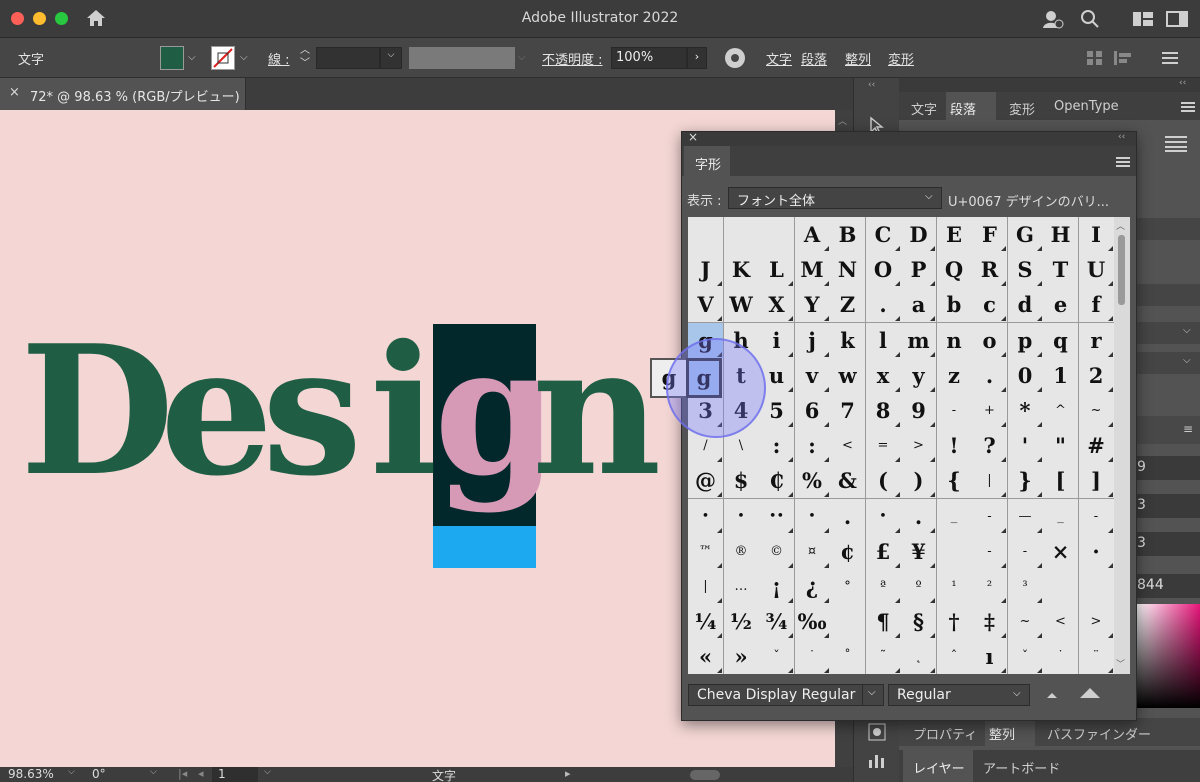 The width and height of the screenshot is (1200, 782). I want to click on glyph-cell: ), so click(919, 481).